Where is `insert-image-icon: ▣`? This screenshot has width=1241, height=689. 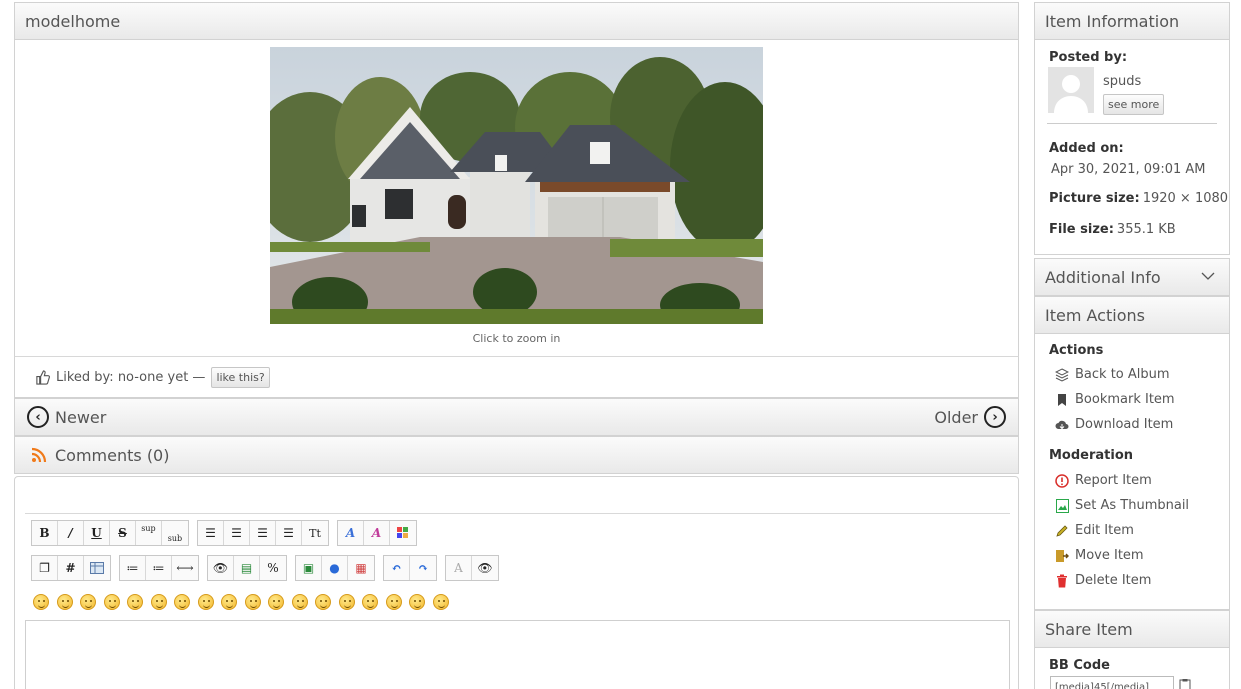 insert-image-icon: ▣ is located at coordinates (309, 568).